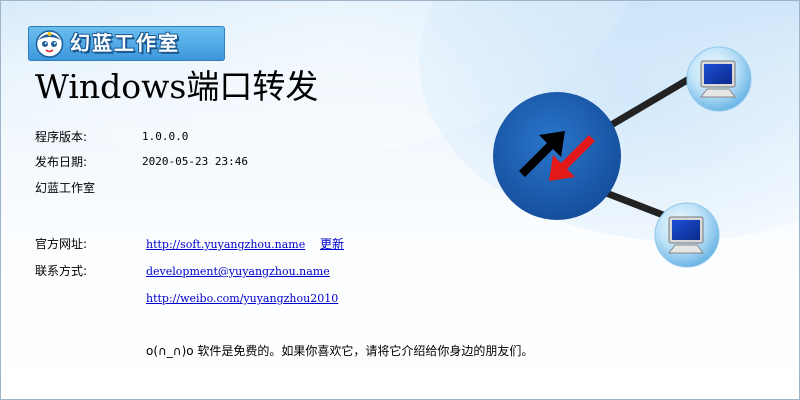 This screenshot has height=400, width=800. I want to click on logo-text: 幻蓝工作室, so click(125, 43).